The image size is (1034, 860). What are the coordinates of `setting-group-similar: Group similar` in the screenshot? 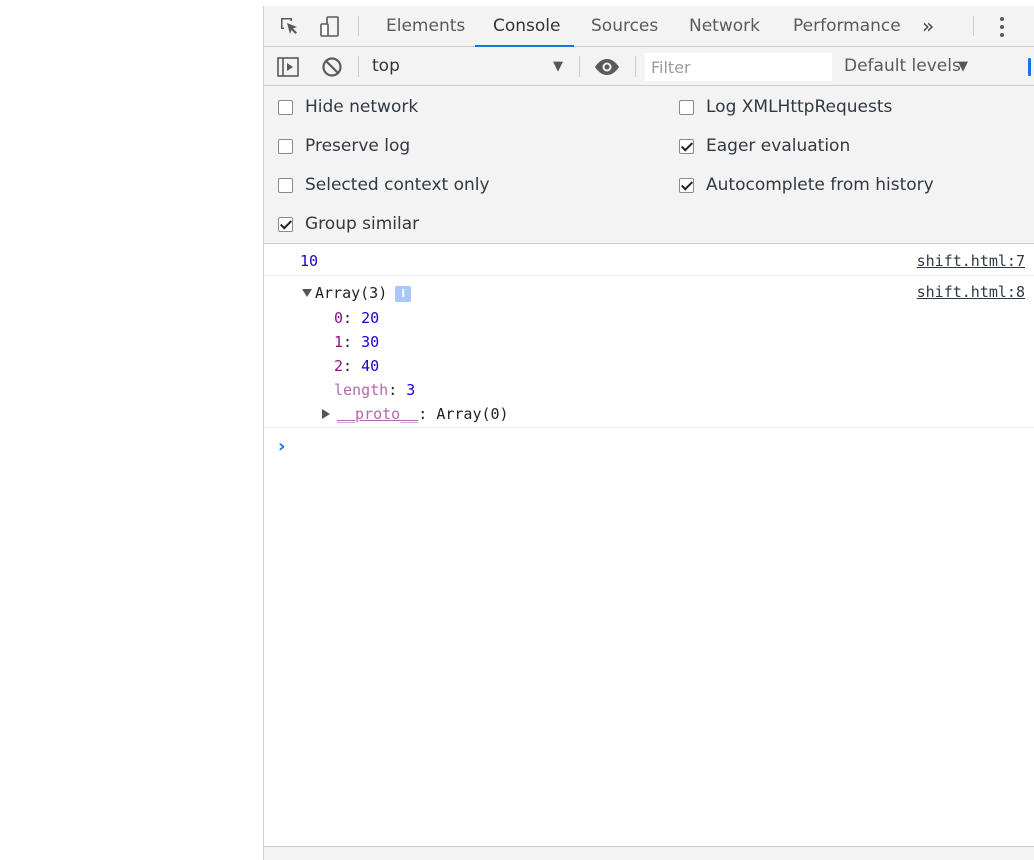 It's located at (348, 224).